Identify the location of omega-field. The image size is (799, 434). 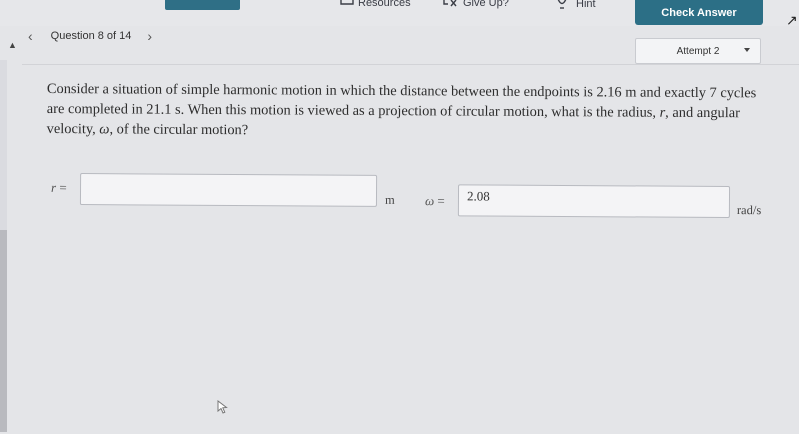
(594, 201).